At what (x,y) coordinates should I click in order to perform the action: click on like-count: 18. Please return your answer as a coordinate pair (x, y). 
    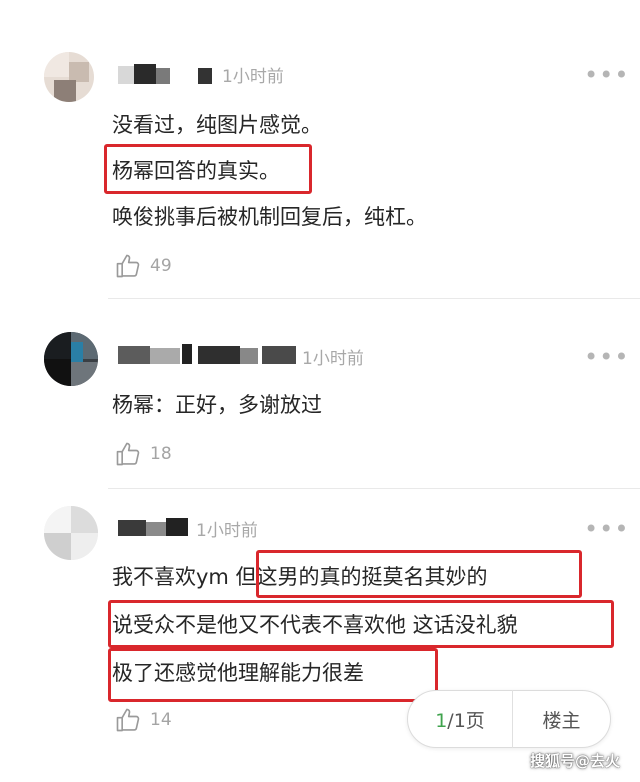
    Looking at the image, I should click on (161, 454).